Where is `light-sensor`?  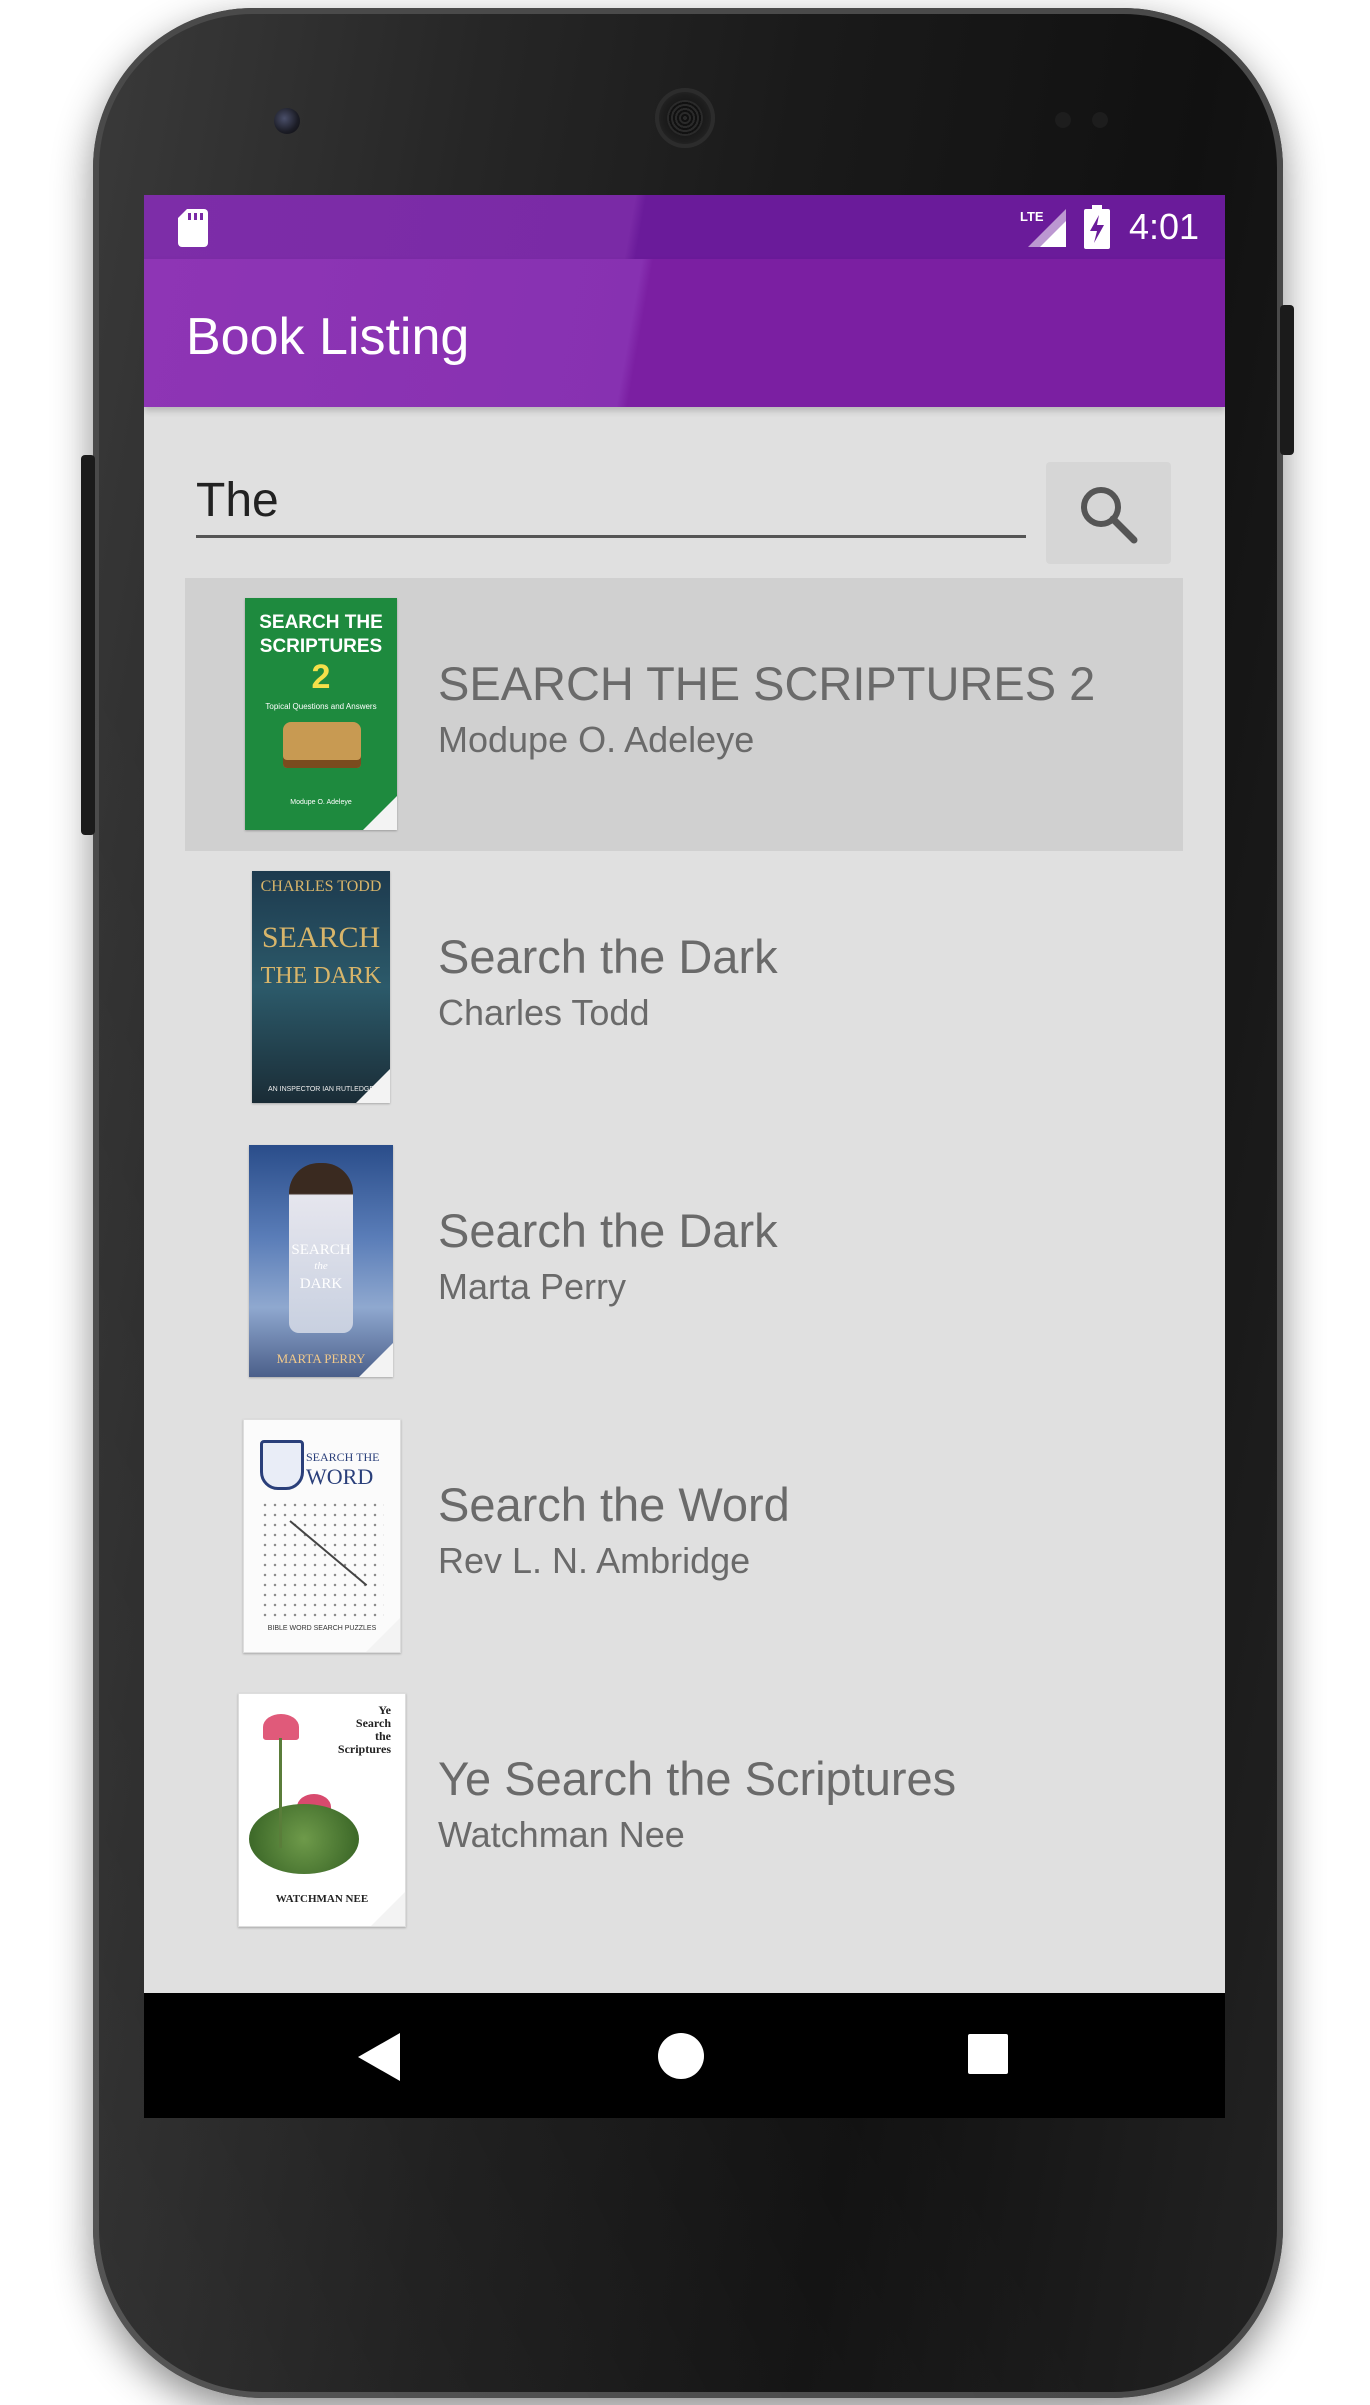
light-sensor is located at coordinates (1100, 120).